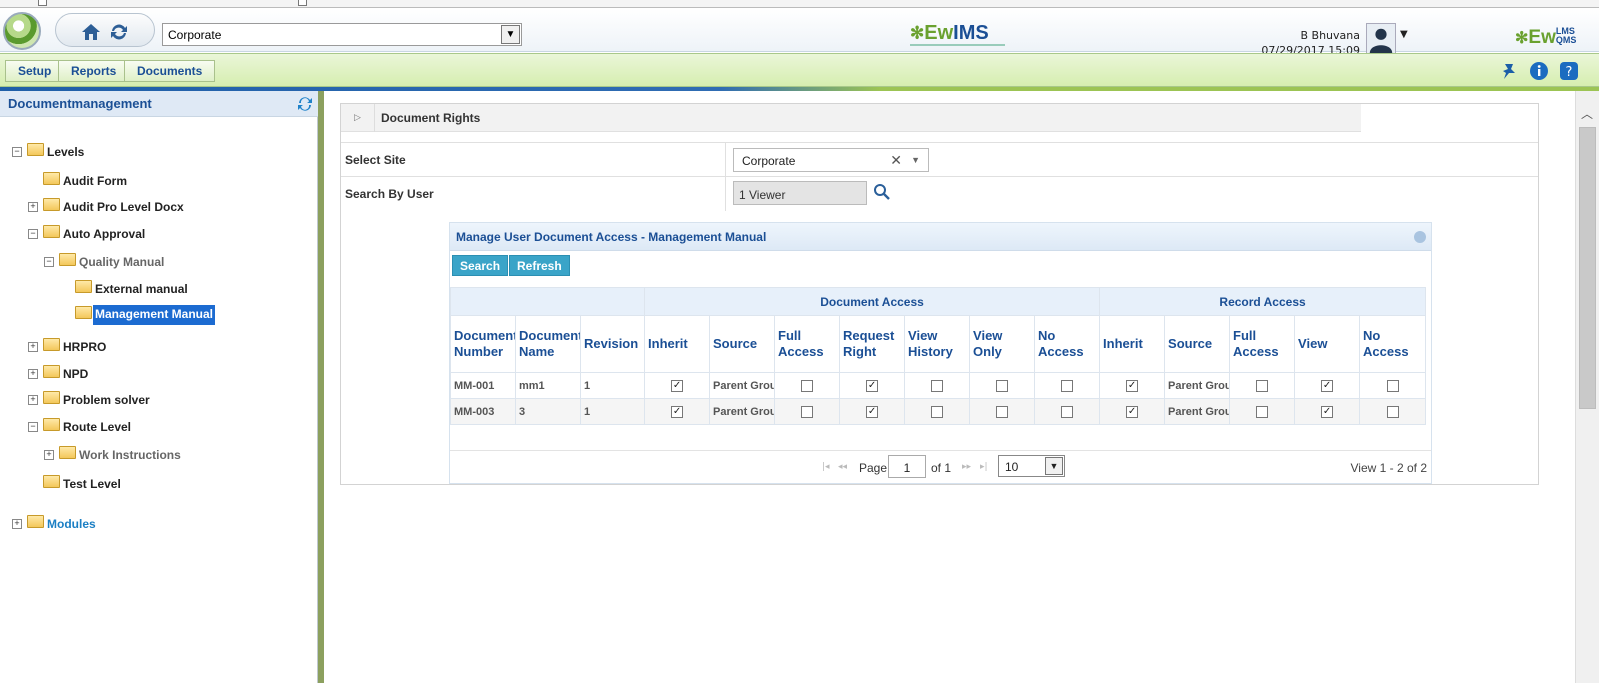 The width and height of the screenshot is (1599, 683). What do you see at coordinates (1510, 71) in the screenshot?
I see `pin-icon` at bounding box center [1510, 71].